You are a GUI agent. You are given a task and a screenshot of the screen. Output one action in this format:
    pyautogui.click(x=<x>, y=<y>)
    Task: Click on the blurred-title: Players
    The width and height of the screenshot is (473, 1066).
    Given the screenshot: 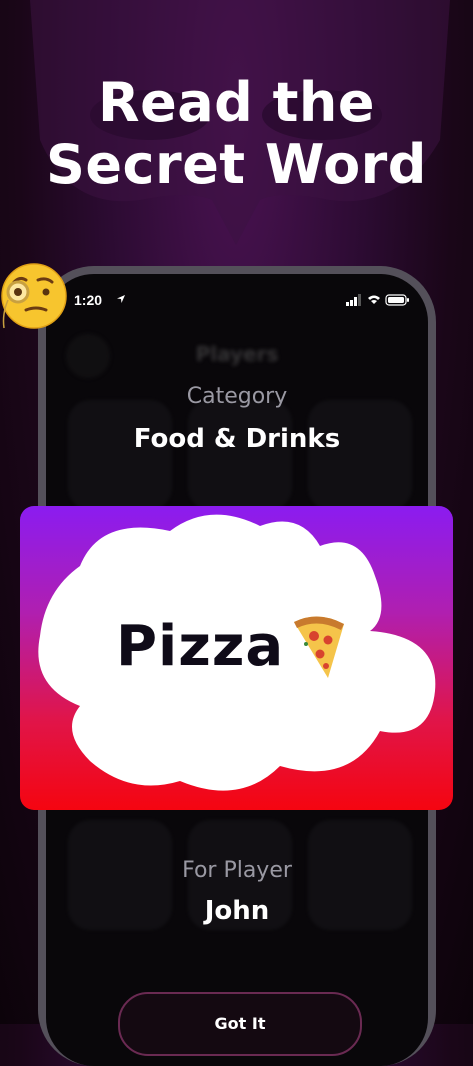 What is the action you would take?
    pyautogui.click(x=237, y=354)
    